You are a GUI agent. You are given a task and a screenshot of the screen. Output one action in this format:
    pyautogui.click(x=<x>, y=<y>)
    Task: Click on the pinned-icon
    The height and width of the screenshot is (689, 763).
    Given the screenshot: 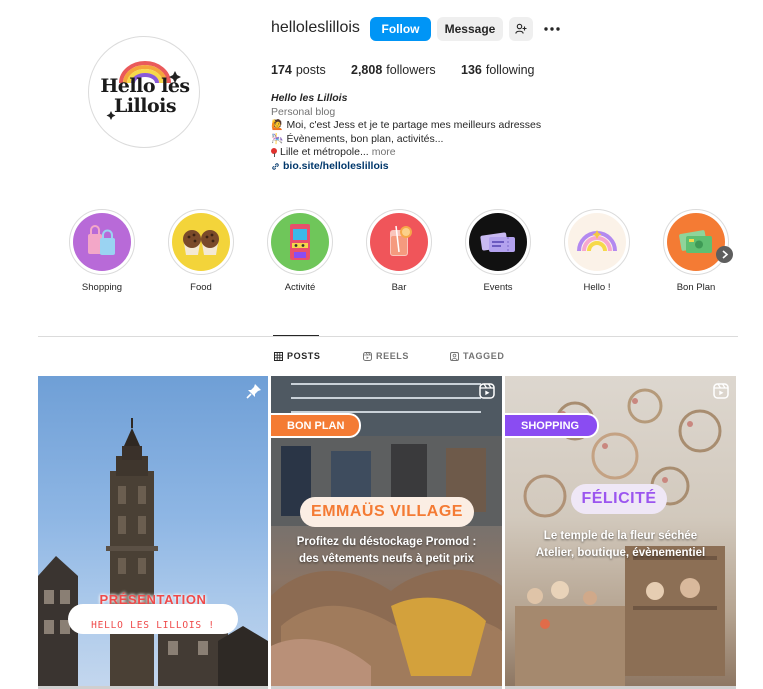 What is the action you would take?
    pyautogui.click(x=253, y=391)
    